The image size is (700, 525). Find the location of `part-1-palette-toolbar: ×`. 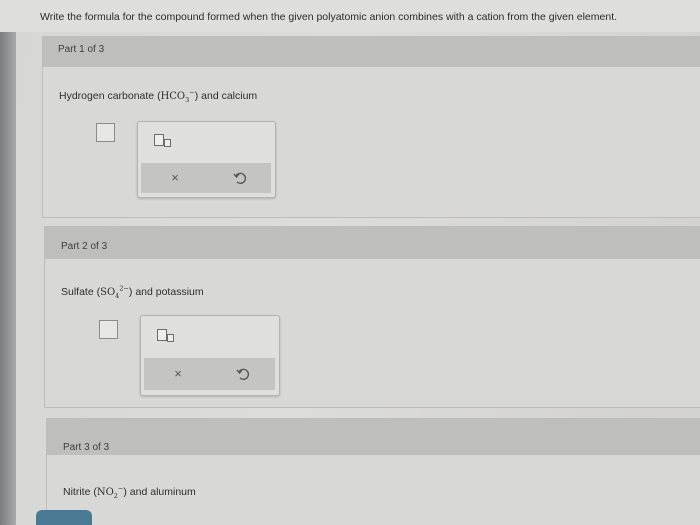

part-1-palette-toolbar: × is located at coordinates (206, 178).